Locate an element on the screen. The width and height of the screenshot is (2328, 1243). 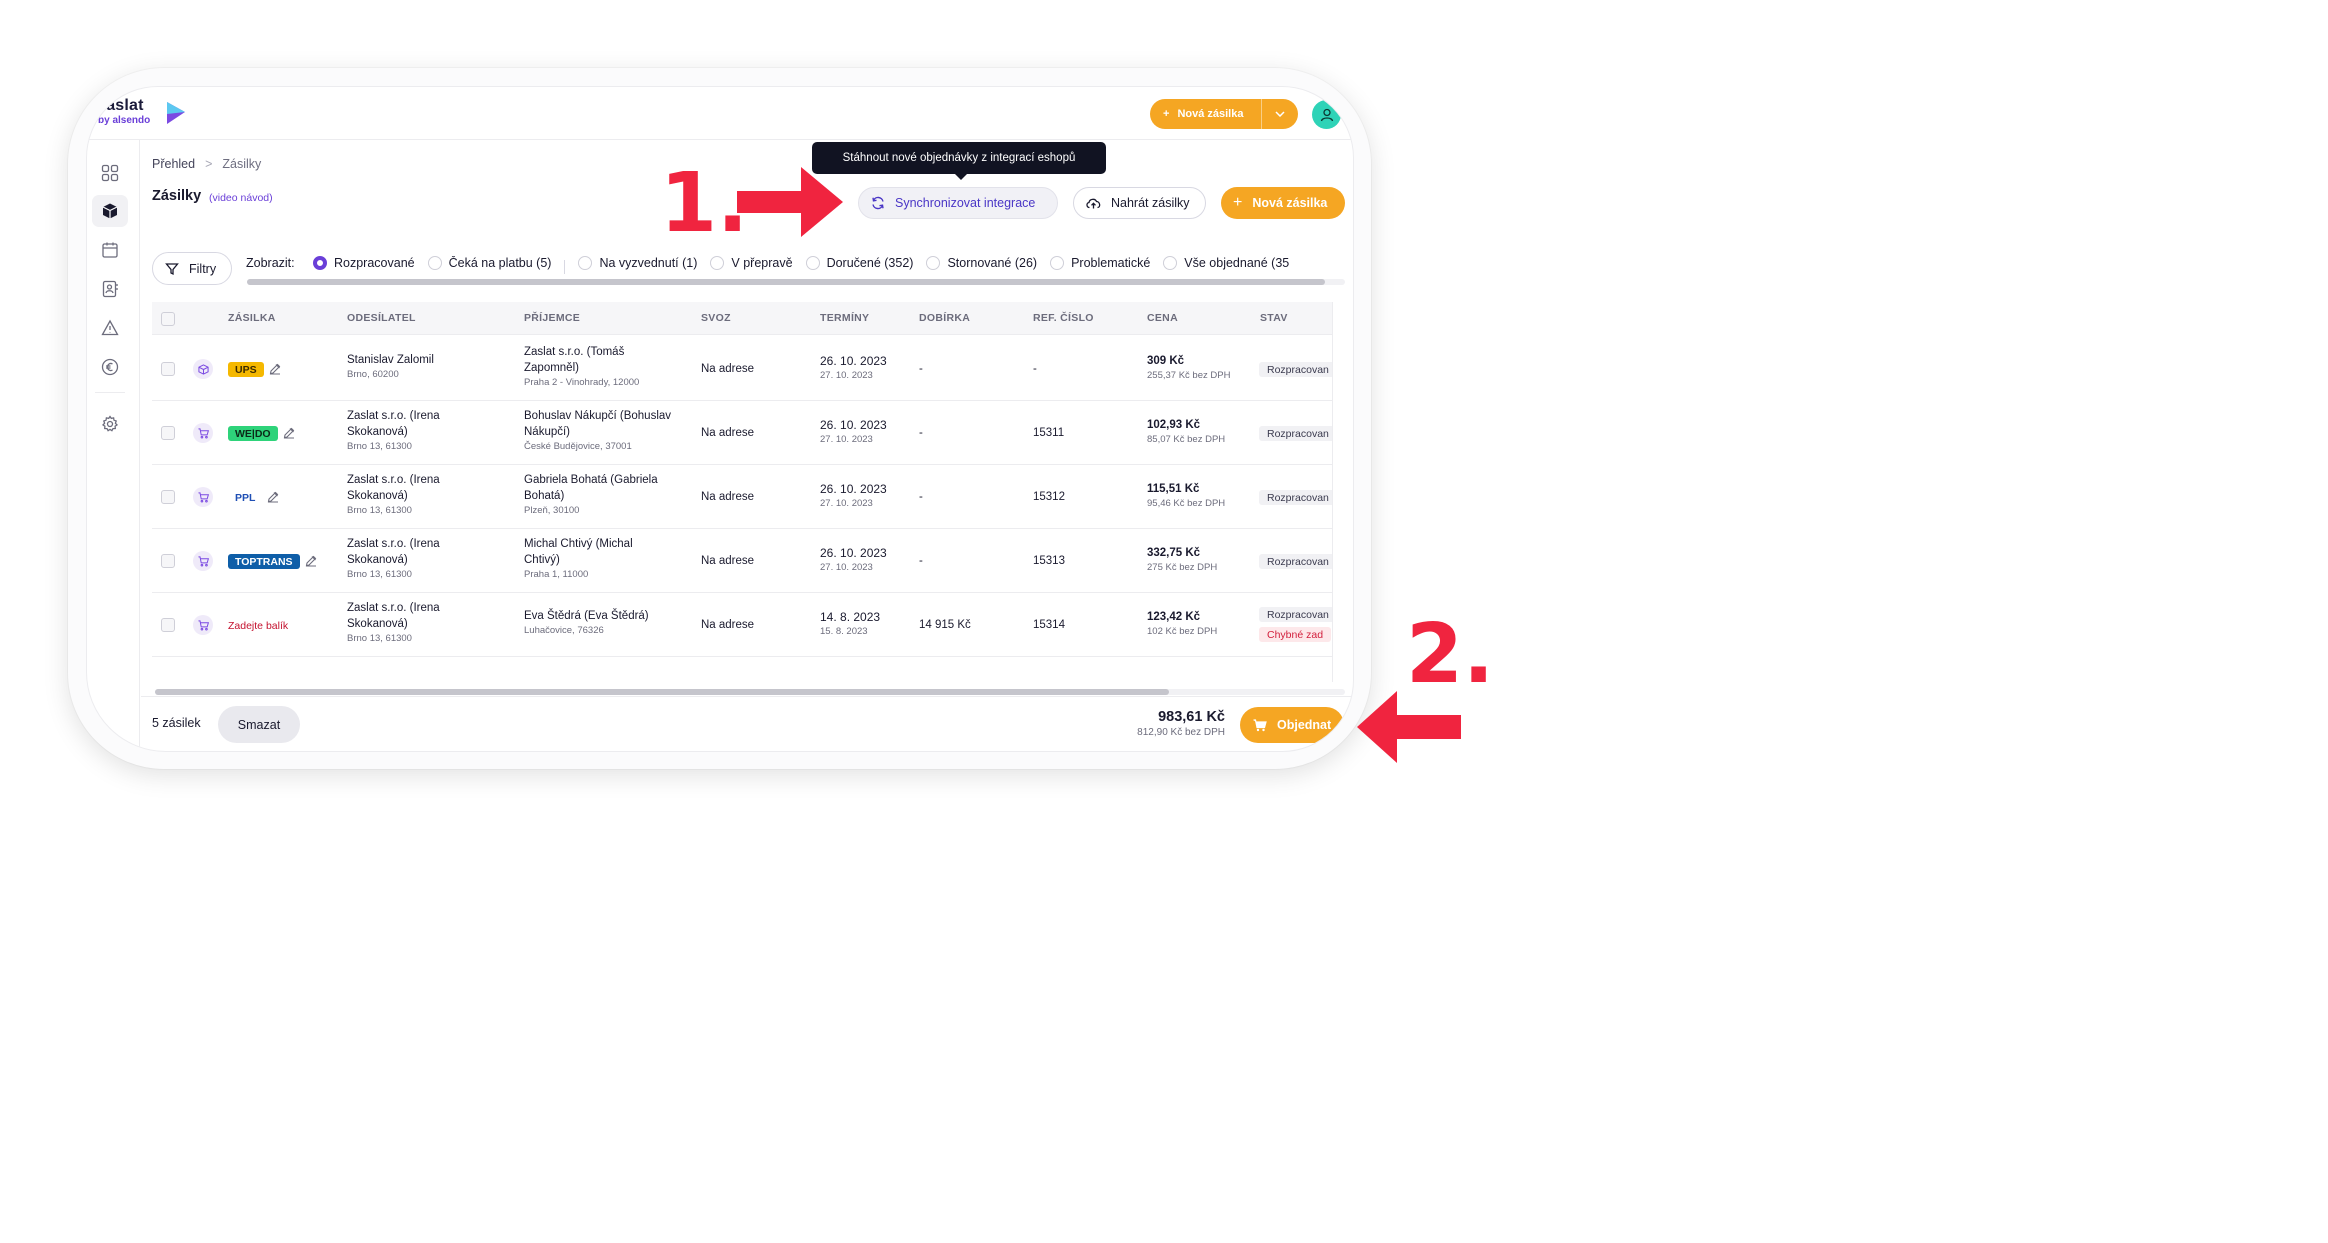
col-header-sender: ODESÍLATEL is located at coordinates (381, 318).